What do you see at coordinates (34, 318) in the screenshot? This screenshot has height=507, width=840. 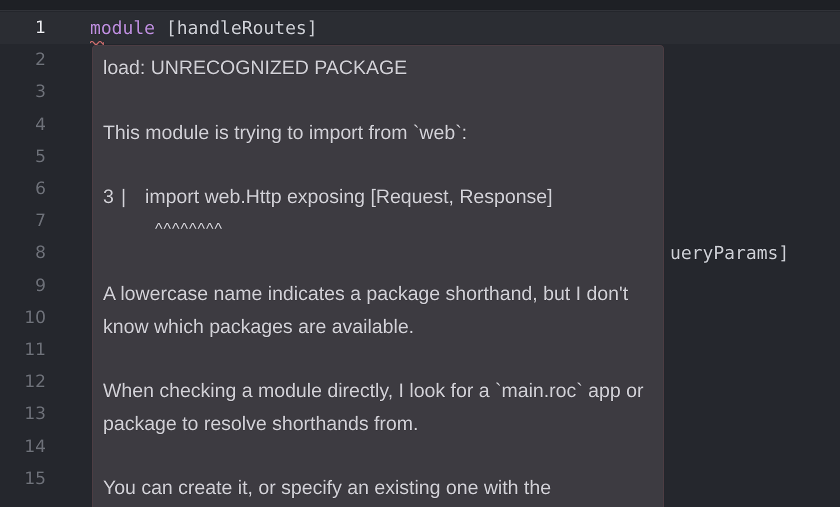 I see `line-number: 10` at bounding box center [34, 318].